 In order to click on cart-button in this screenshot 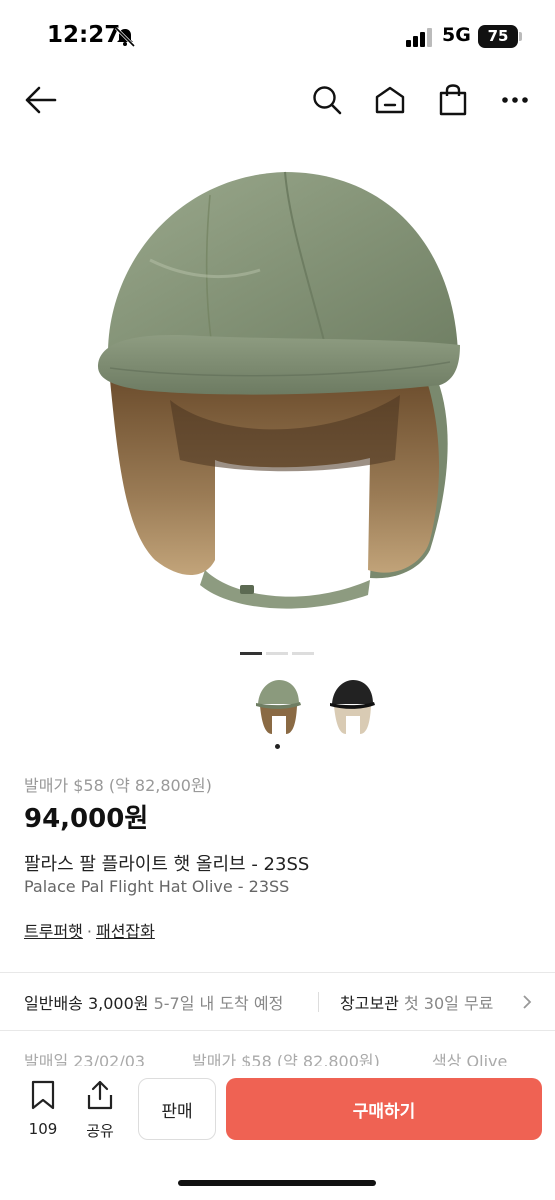, I will do `click(453, 100)`.